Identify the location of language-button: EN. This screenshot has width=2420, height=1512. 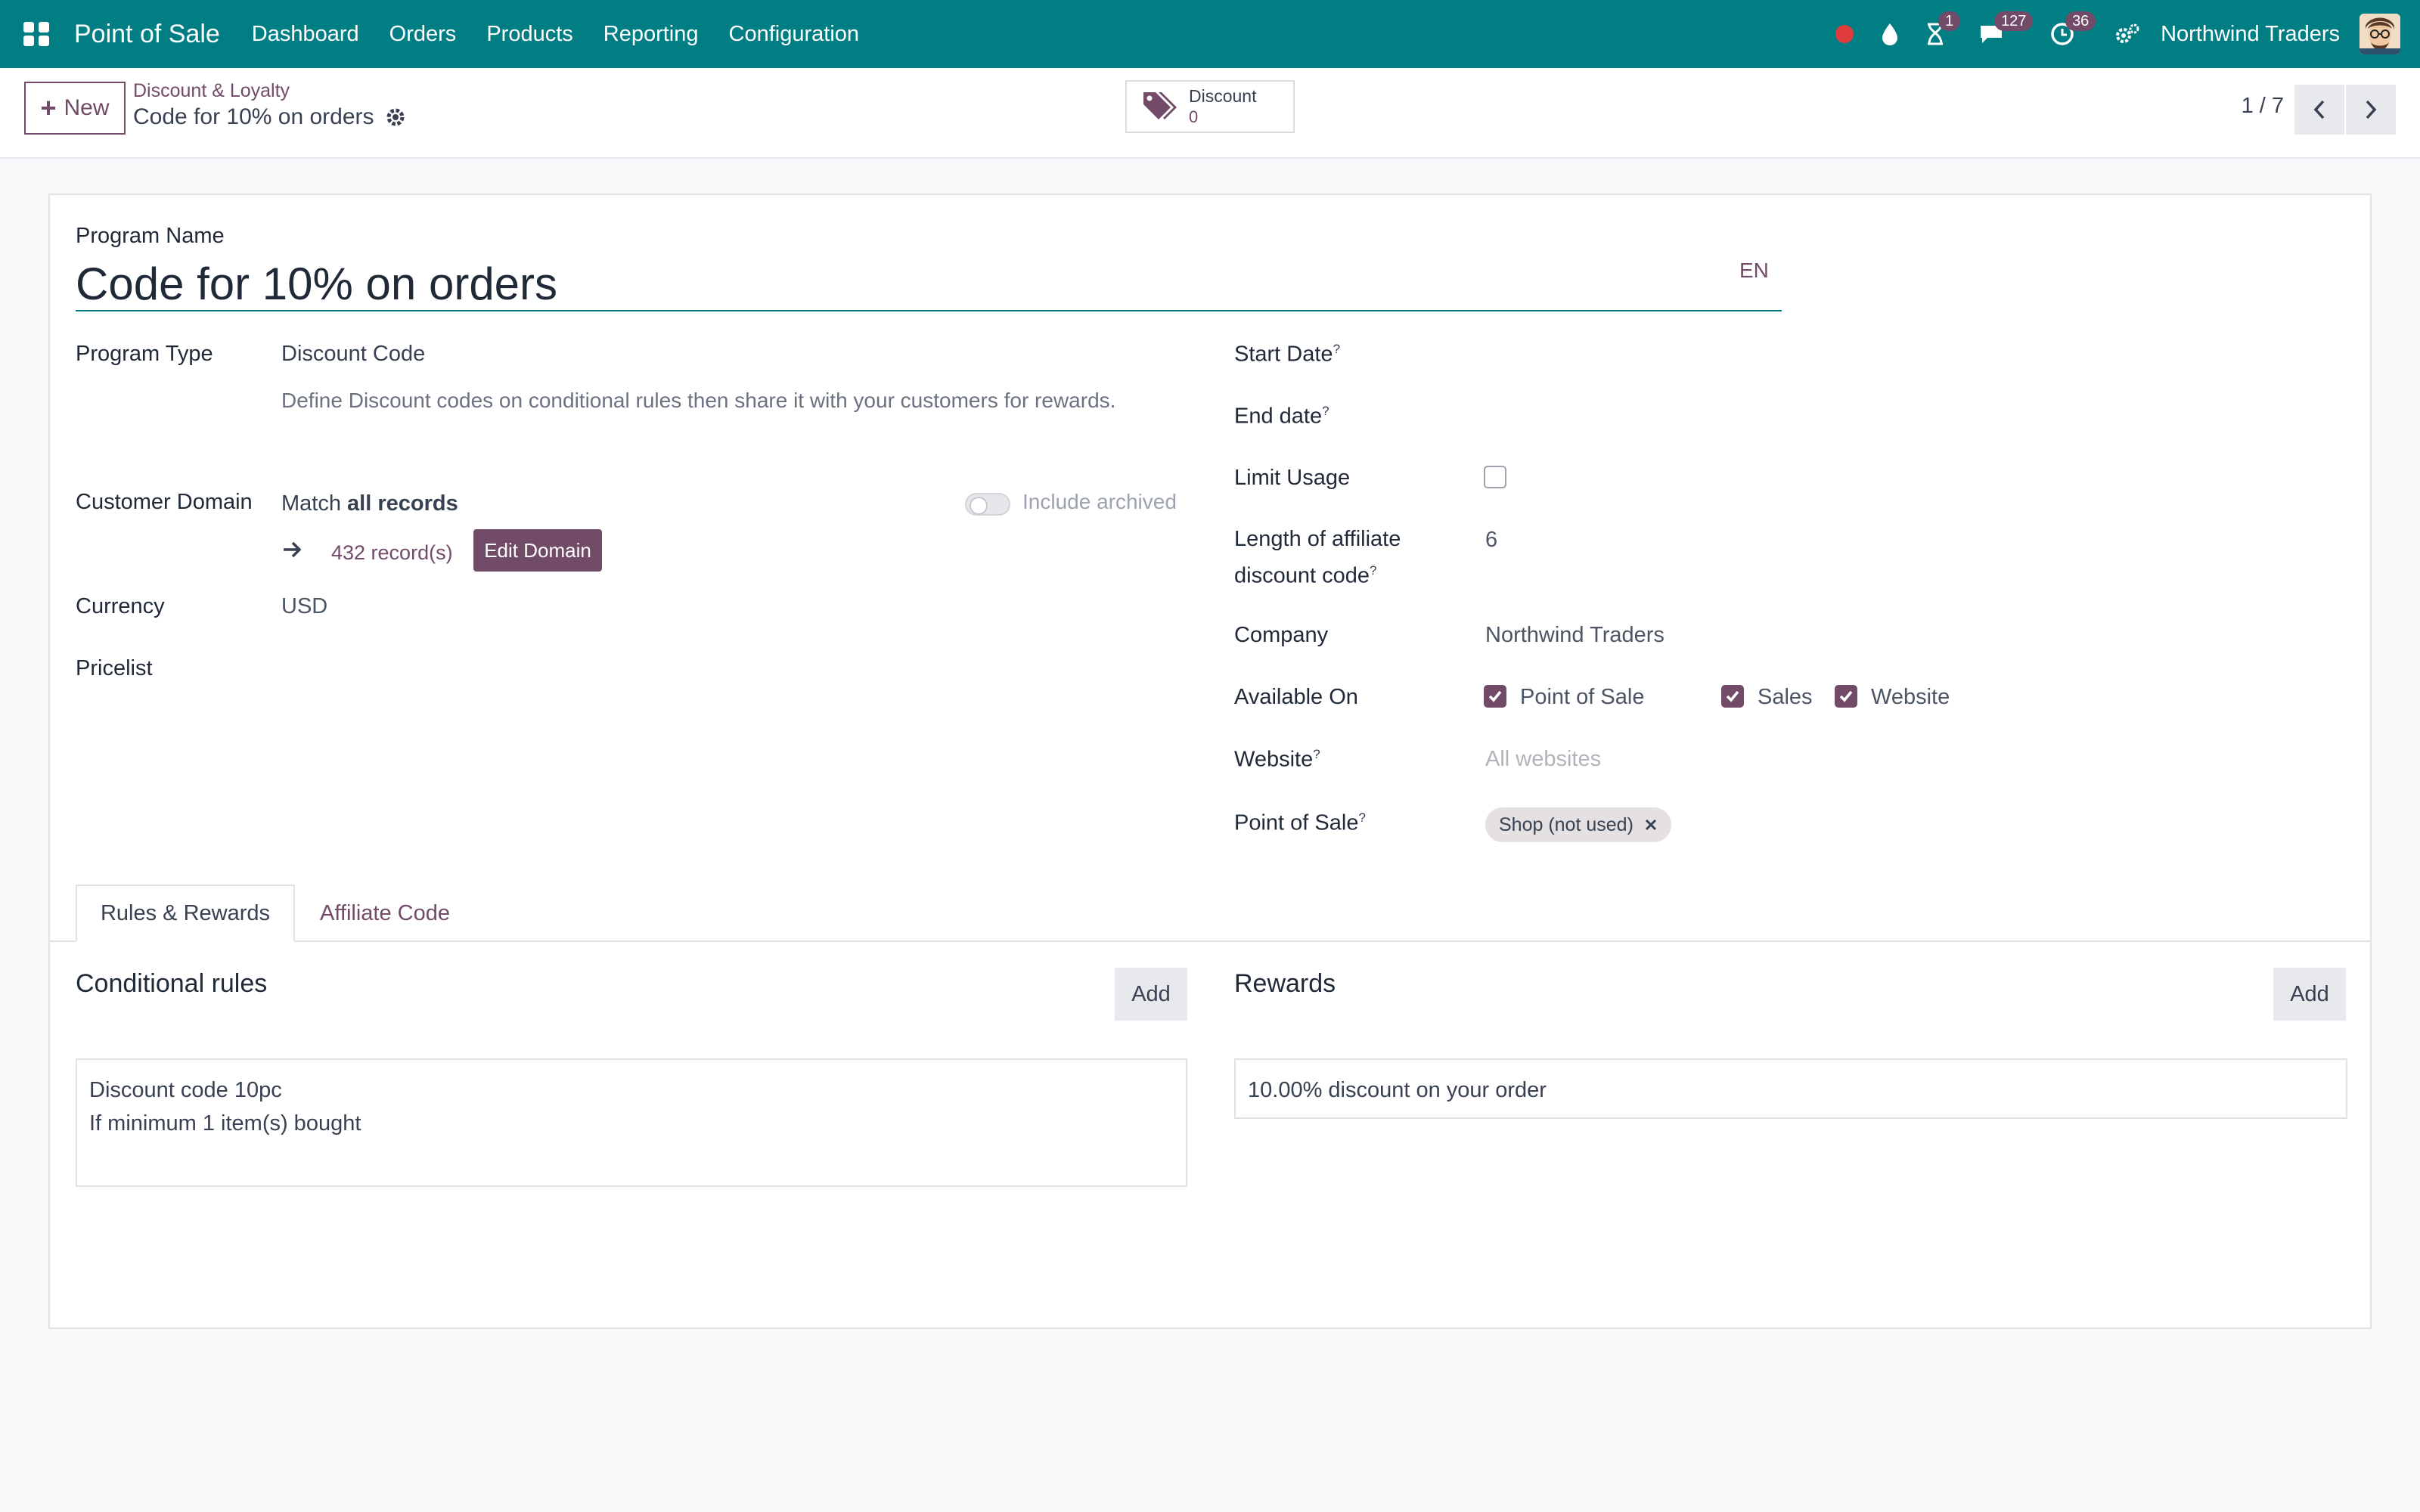
(1754, 271).